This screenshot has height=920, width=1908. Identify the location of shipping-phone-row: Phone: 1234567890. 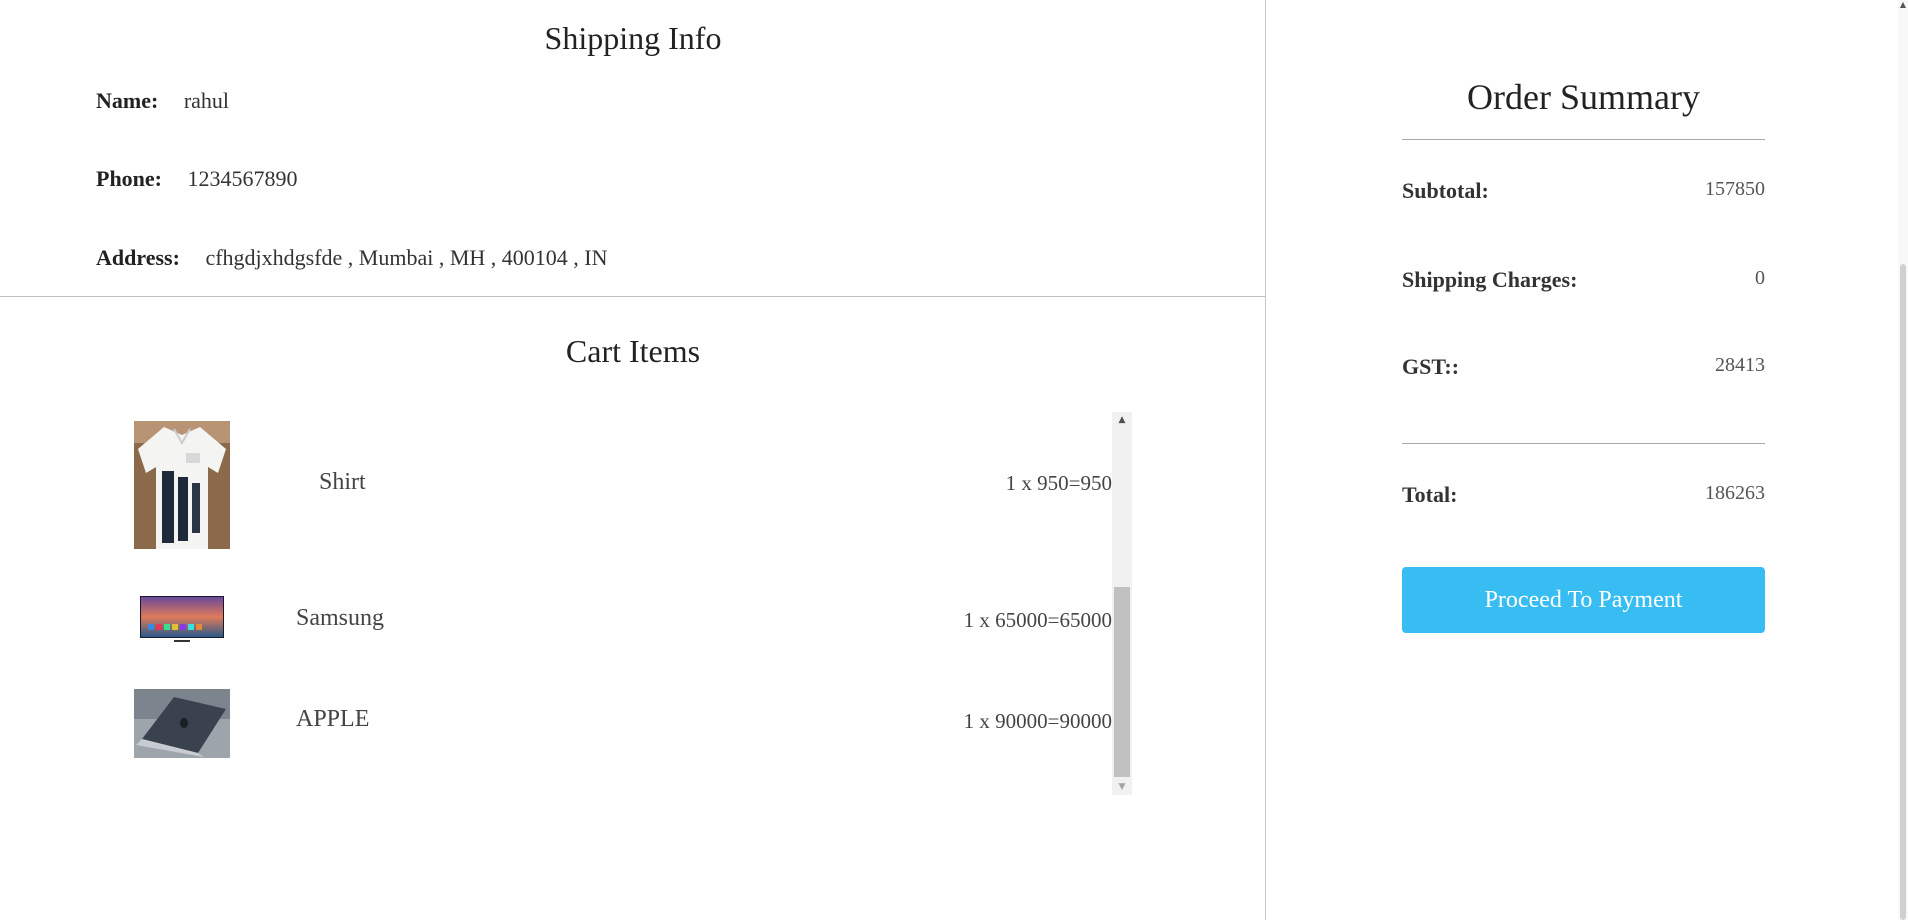
(197, 179).